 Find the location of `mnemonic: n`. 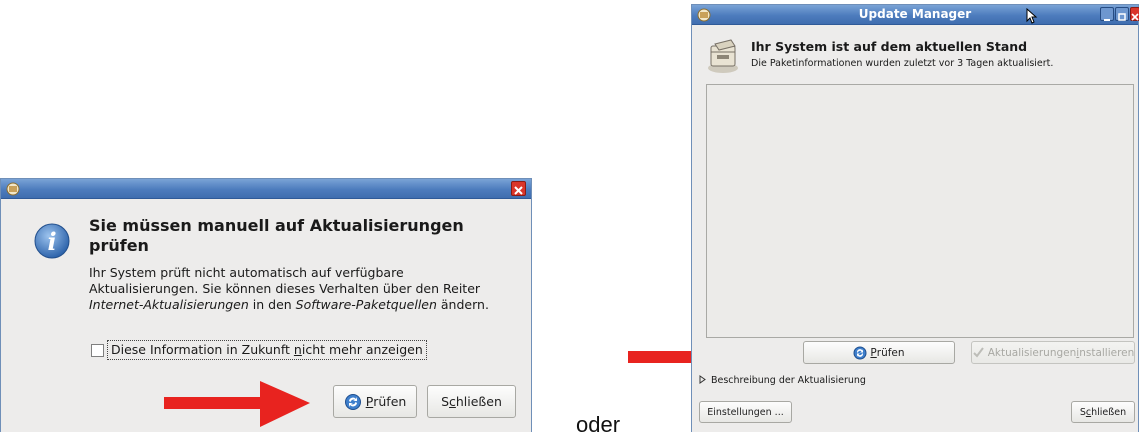

mnemonic: n is located at coordinates (297, 349).